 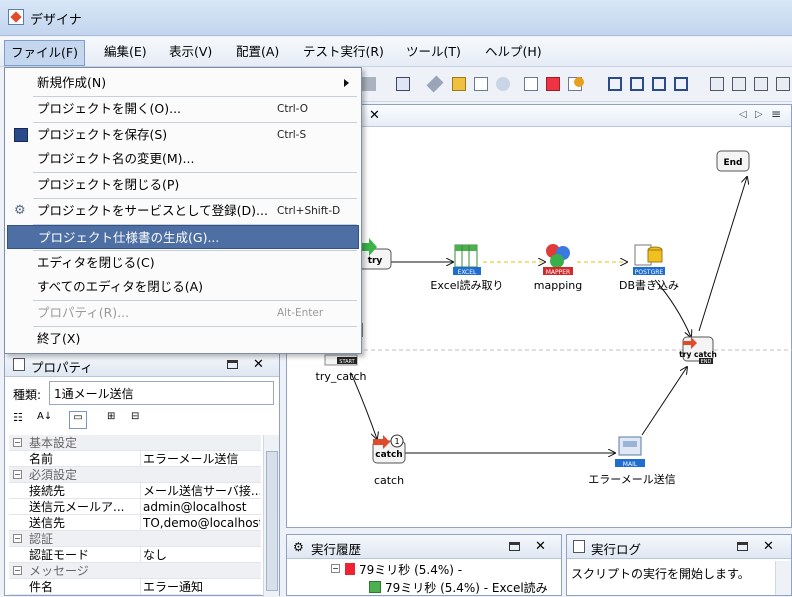 What do you see at coordinates (717, 84) in the screenshot?
I see `align-left-icon` at bounding box center [717, 84].